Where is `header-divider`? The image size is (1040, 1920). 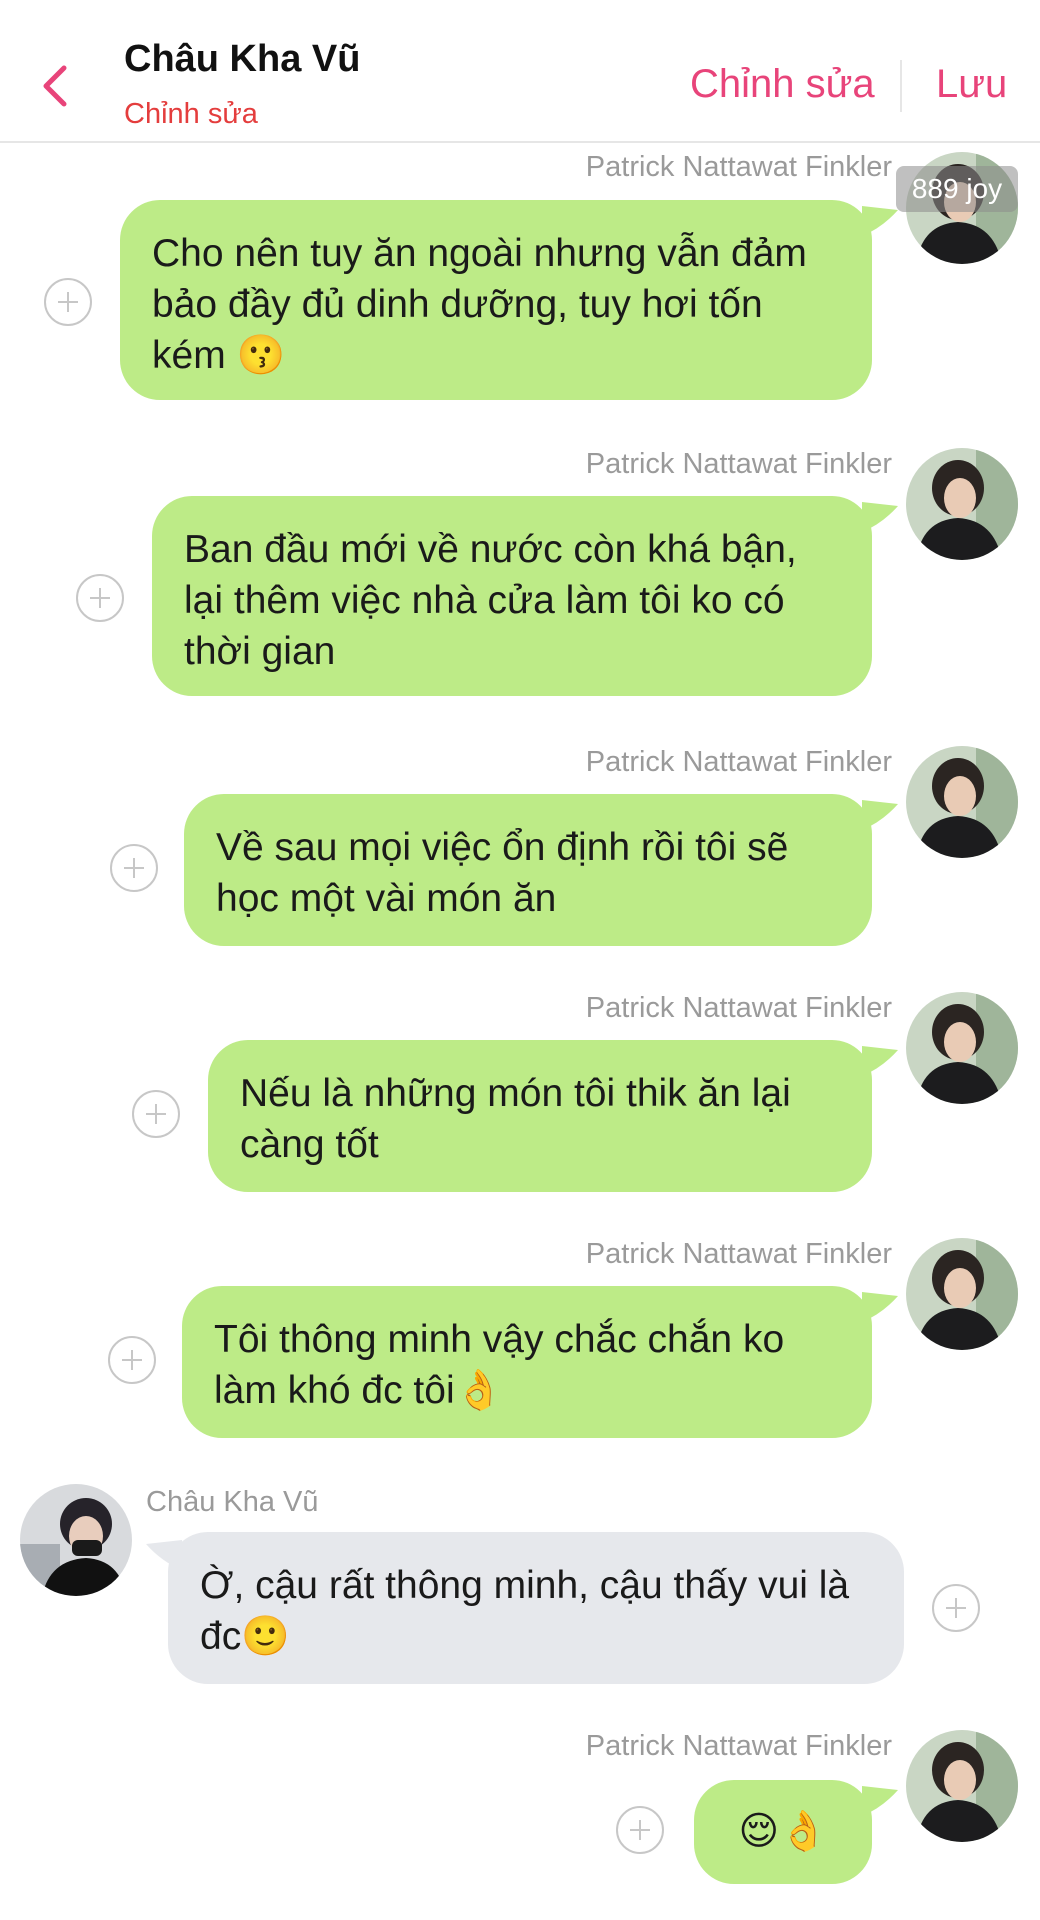
header-divider is located at coordinates (901, 86).